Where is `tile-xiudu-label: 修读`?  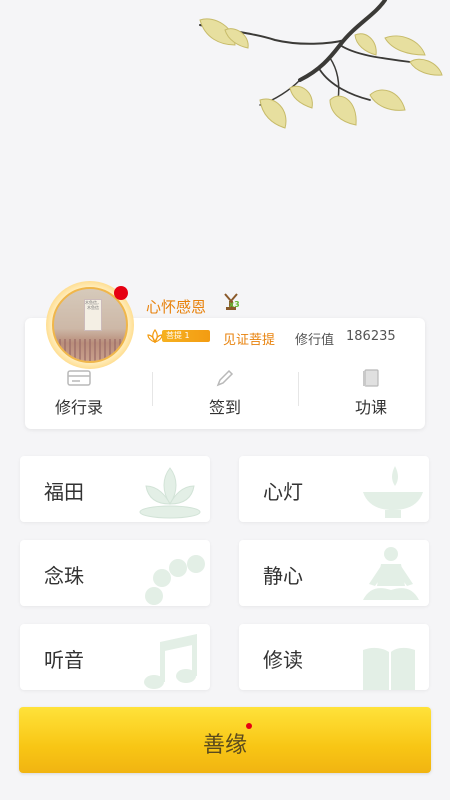
tile-xiudu-label: 修读 is located at coordinates (283, 660).